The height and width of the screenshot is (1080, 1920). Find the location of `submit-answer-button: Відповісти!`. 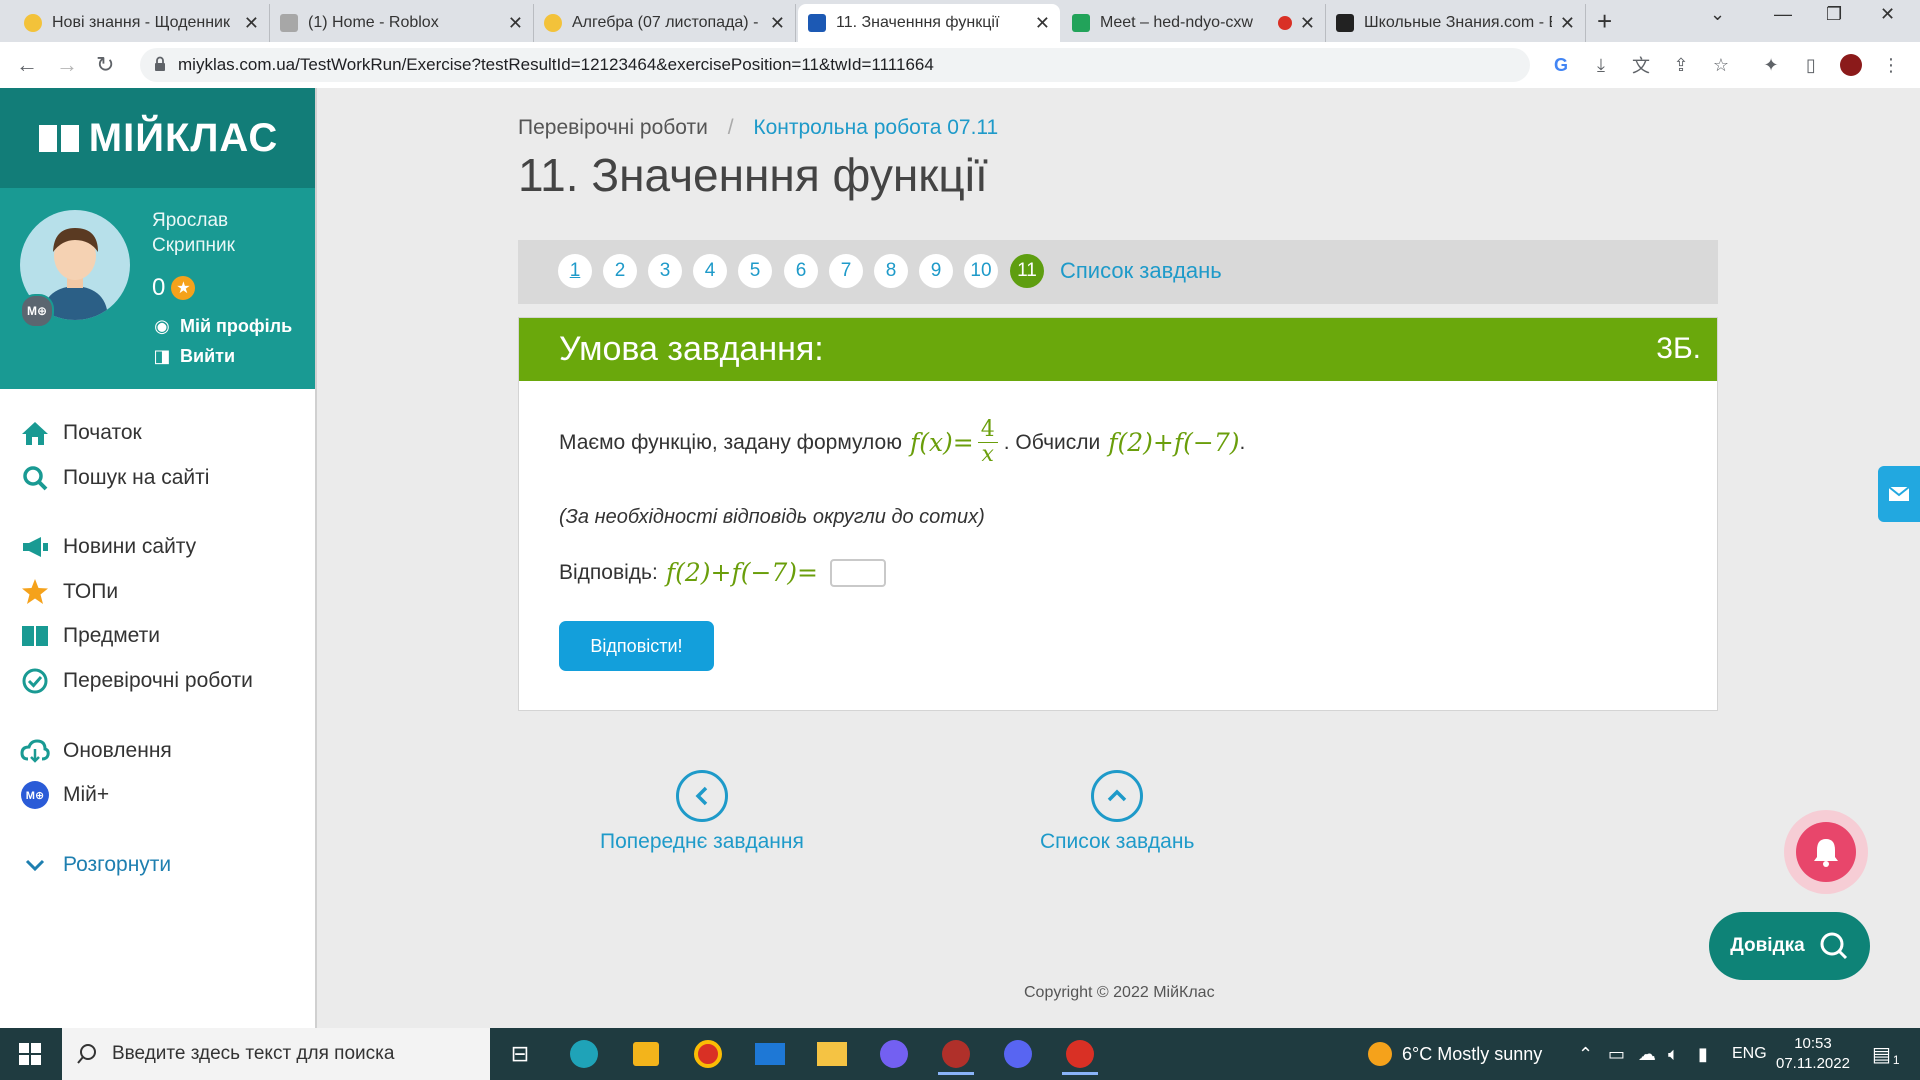

submit-answer-button: Відповісти! is located at coordinates (636, 646).